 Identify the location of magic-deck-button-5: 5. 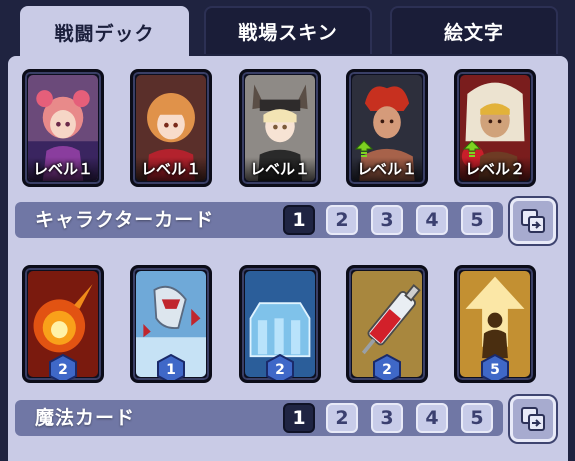
(477, 418).